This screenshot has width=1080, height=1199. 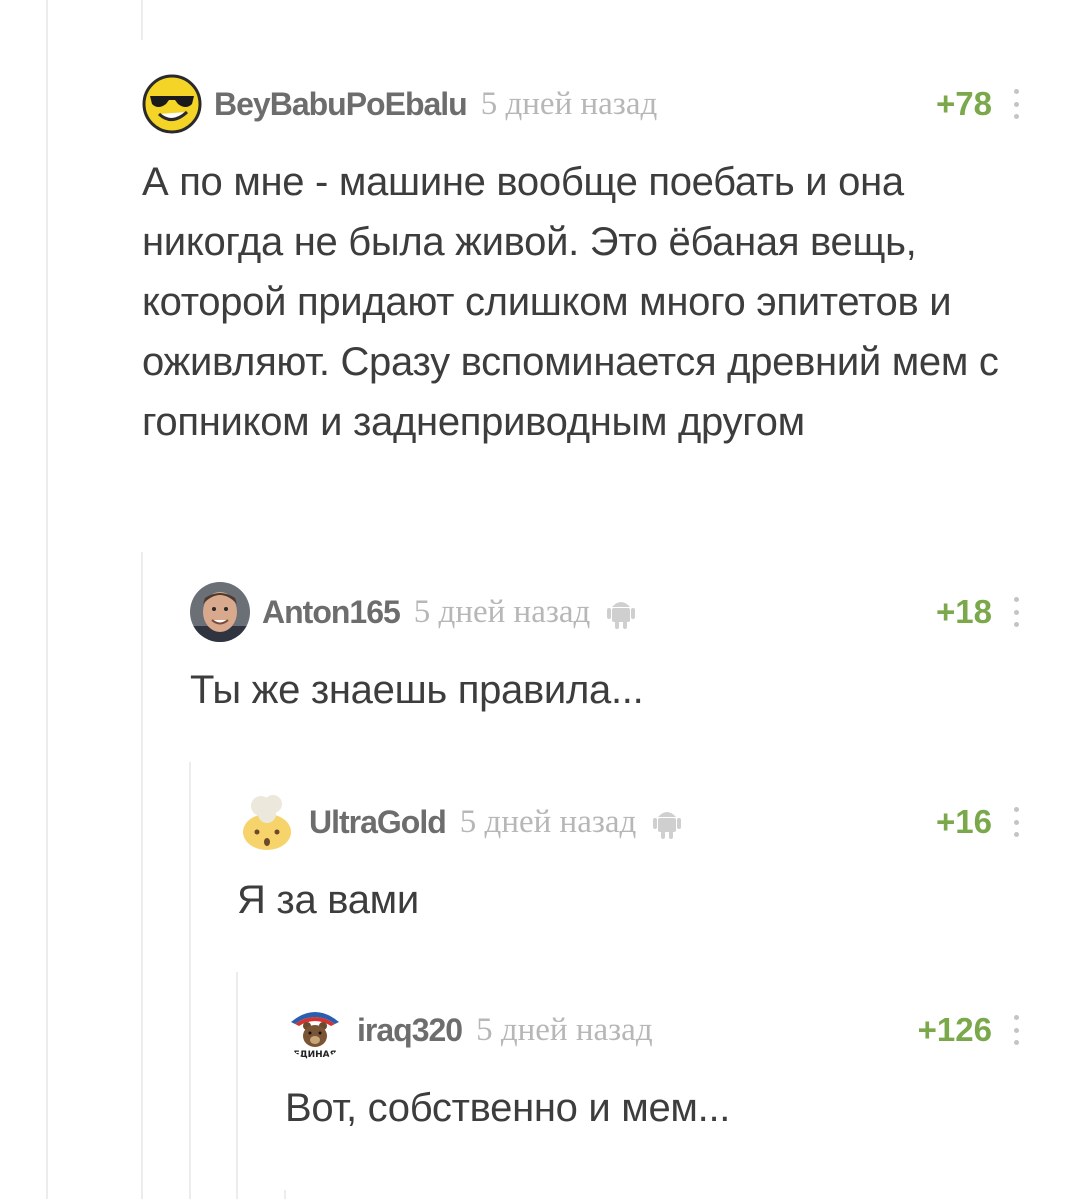 I want to click on comment-rating: +16, so click(x=964, y=821).